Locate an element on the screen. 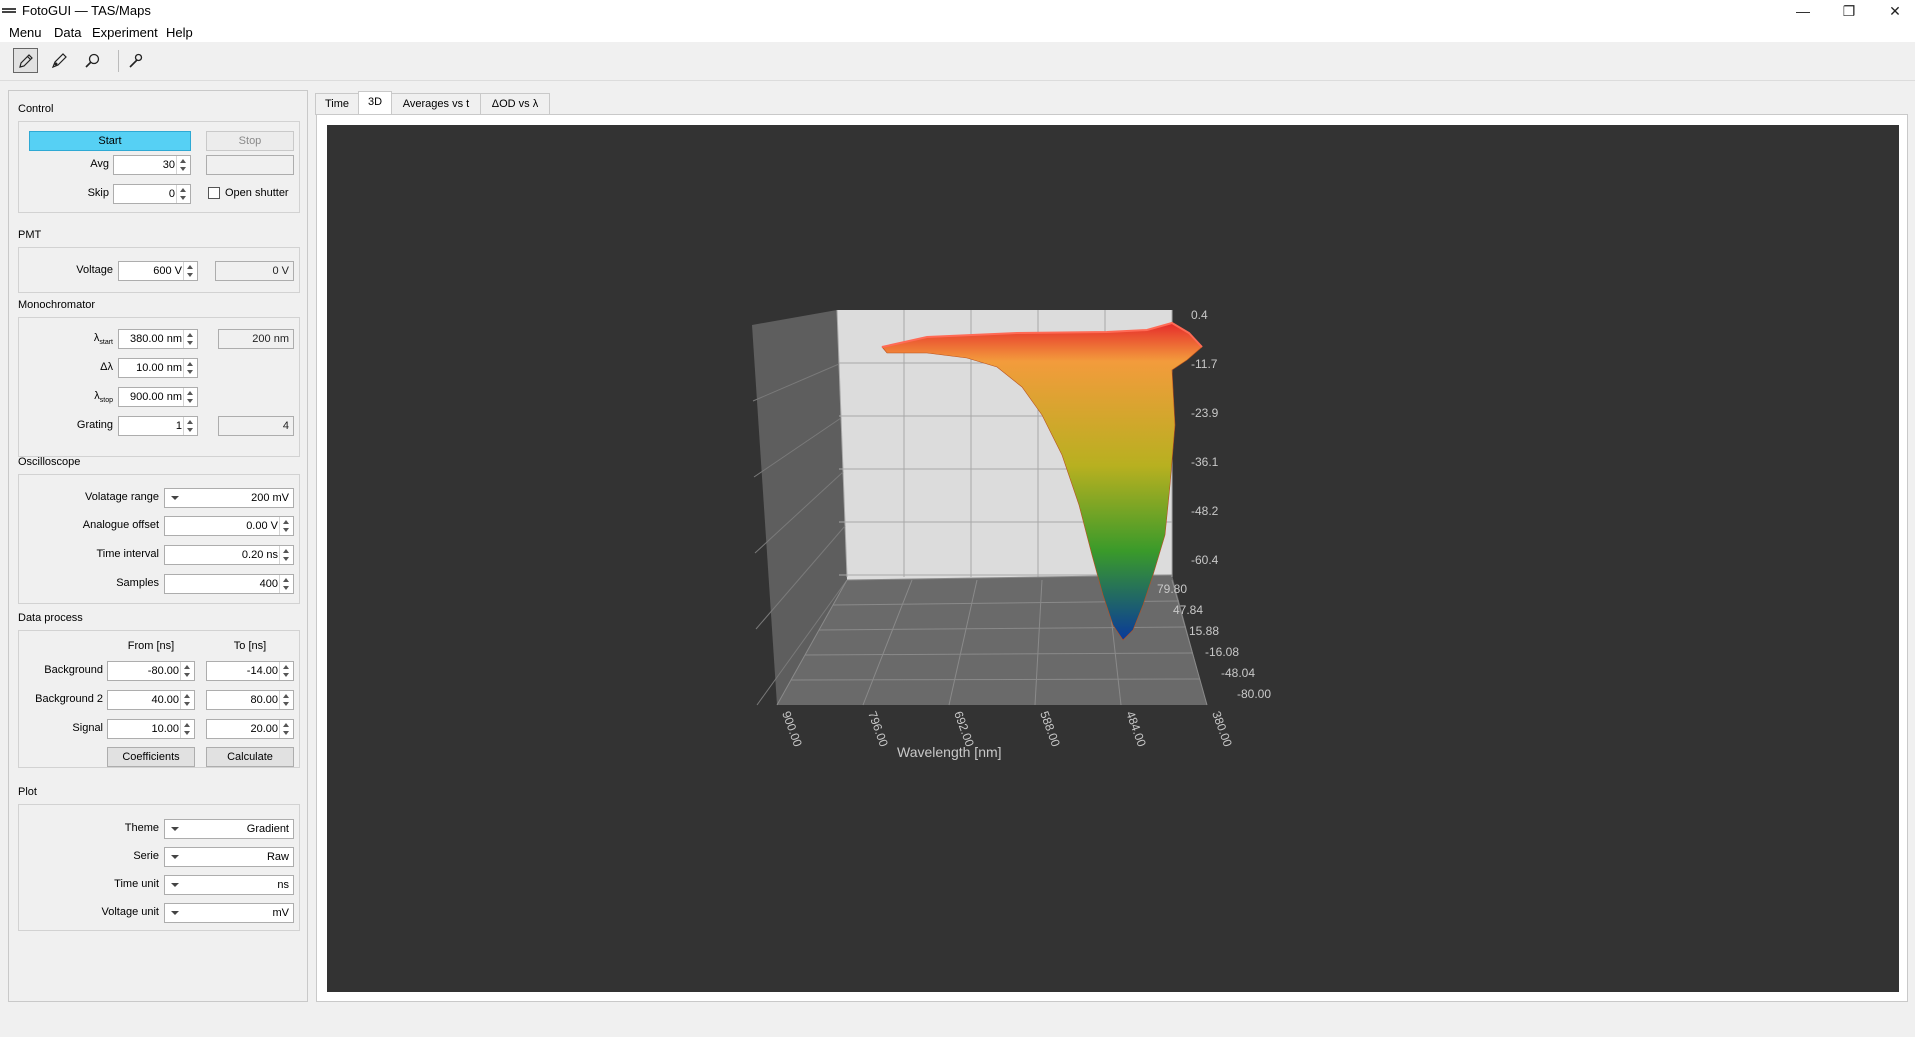 The image size is (1915, 1037). x-tick-label: 380.00 is located at coordinates (1222, 729).